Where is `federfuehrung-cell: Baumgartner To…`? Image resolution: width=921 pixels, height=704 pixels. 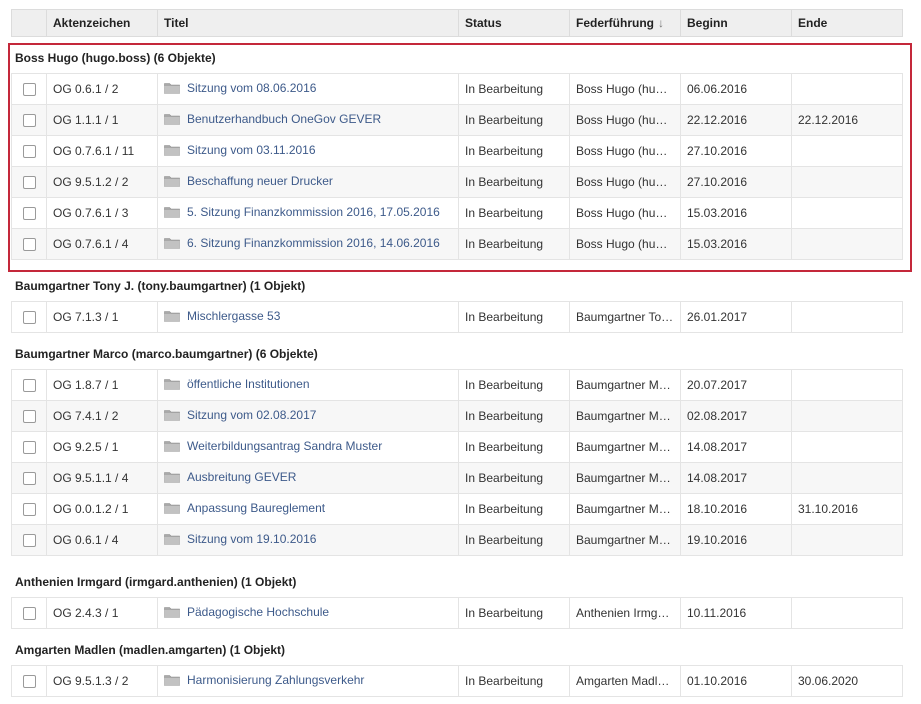
federfuehrung-cell: Baumgartner To… is located at coordinates (625, 317).